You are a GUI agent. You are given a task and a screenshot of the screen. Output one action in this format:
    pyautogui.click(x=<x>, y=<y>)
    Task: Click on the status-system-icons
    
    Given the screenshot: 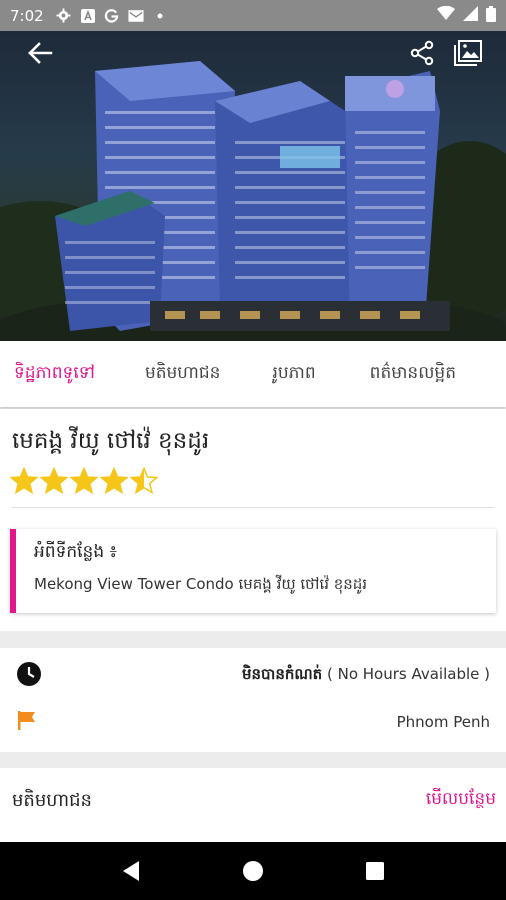 What is the action you would take?
    pyautogui.click(x=466, y=15)
    